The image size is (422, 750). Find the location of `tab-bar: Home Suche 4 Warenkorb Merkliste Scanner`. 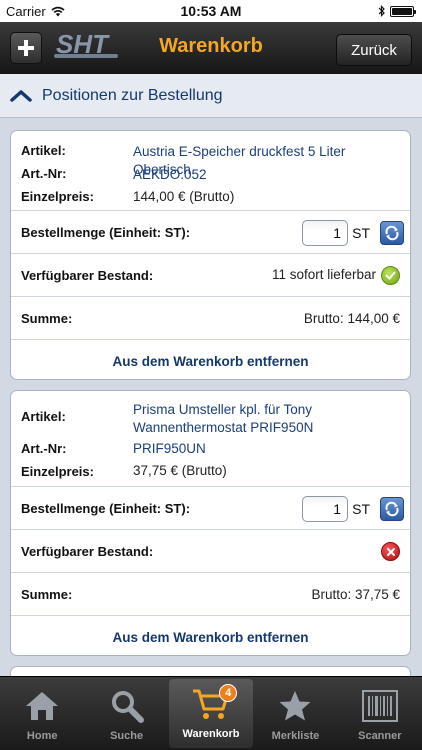

tab-bar: Home Suche 4 Warenkorb Merkliste Scanner is located at coordinates (211, 713).